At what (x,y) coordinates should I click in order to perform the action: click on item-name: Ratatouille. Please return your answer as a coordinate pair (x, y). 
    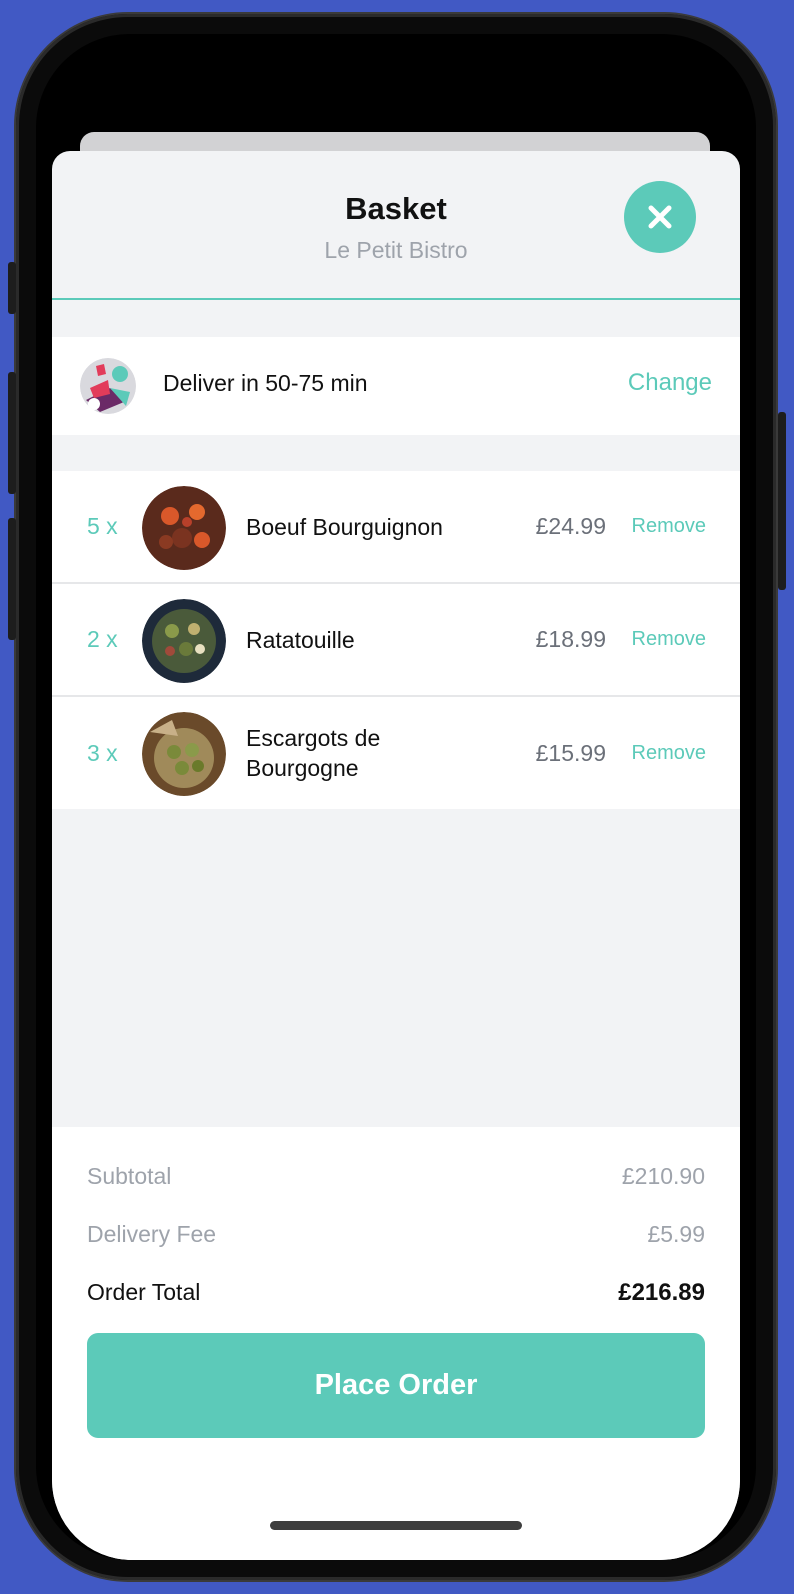
    Looking at the image, I should click on (300, 639).